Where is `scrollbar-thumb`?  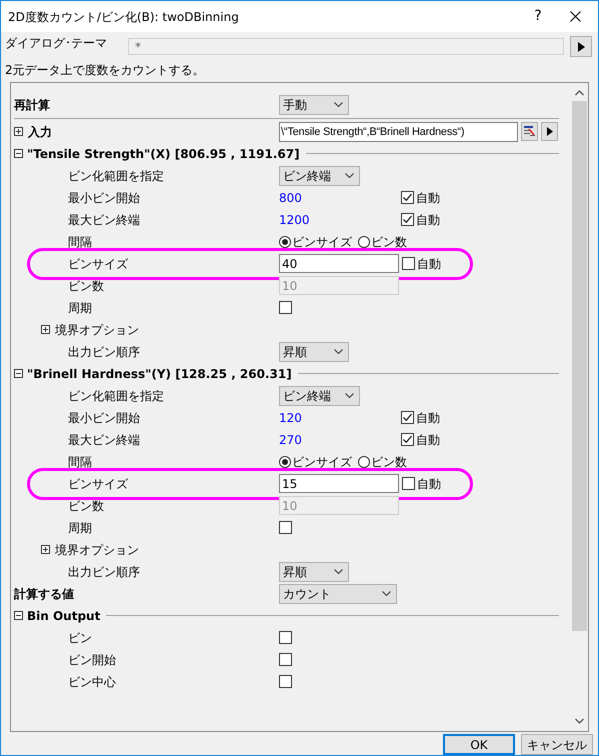 scrollbar-thumb is located at coordinates (579, 365).